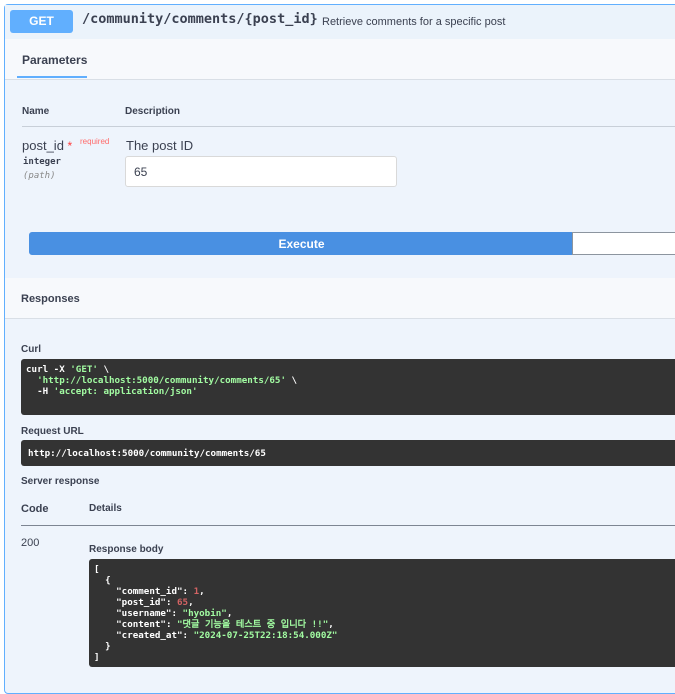 Image resolution: width=675 pixels, height=694 pixels. Describe the element at coordinates (52, 77) in the screenshot. I see `tab-active-underline` at that location.